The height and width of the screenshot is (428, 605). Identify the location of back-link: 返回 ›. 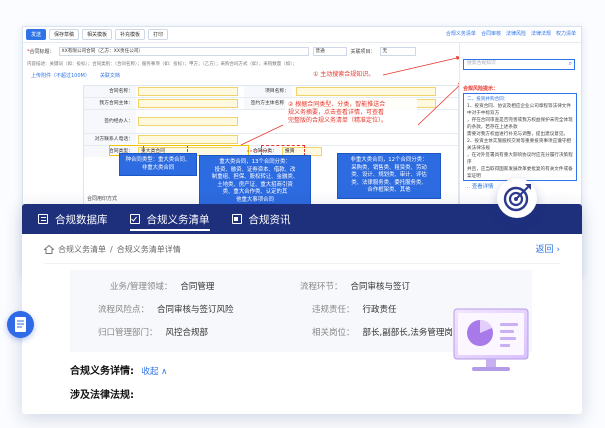
(548, 248).